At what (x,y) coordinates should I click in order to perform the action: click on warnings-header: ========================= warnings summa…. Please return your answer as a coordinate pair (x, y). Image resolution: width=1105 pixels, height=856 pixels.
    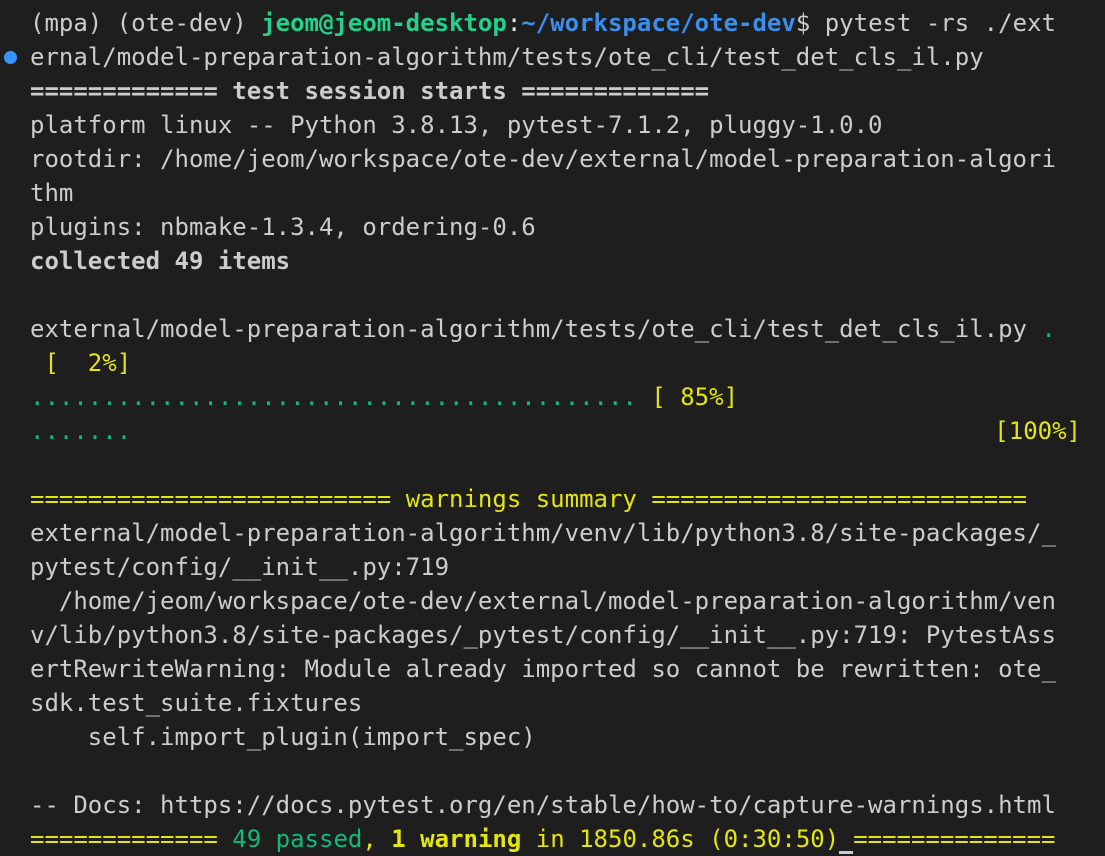
    Looking at the image, I should click on (567, 499).